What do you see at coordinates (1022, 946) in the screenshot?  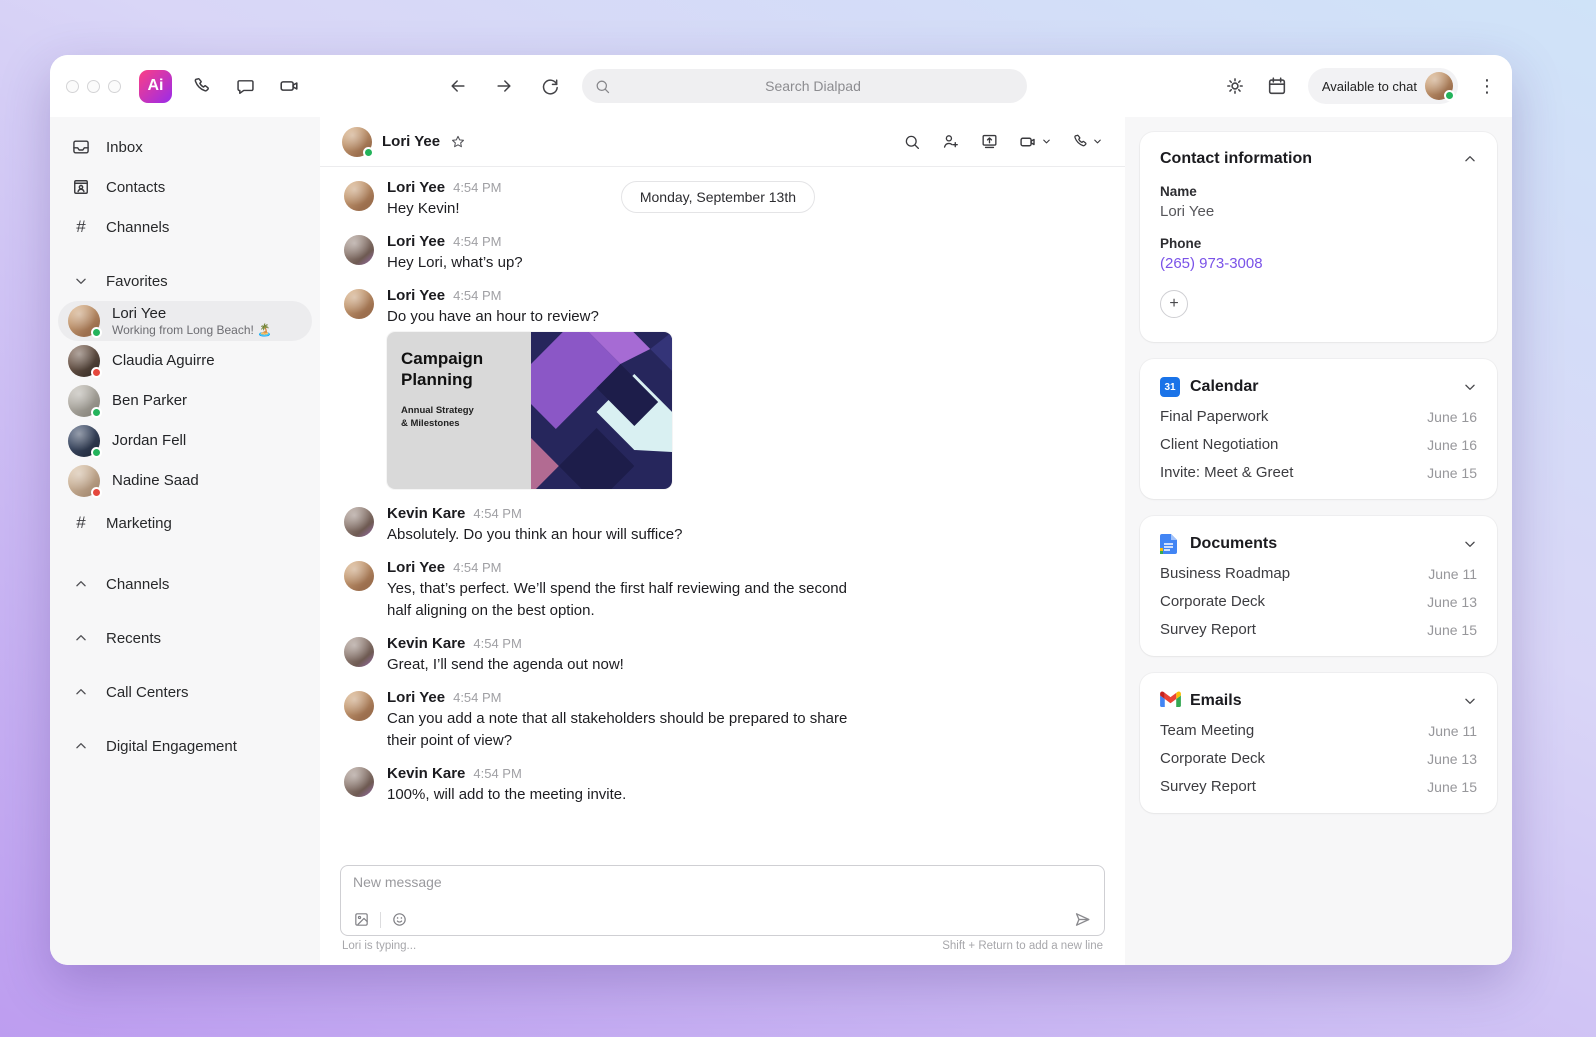 I see `newline-hint: Shift + Return to add a new line` at bounding box center [1022, 946].